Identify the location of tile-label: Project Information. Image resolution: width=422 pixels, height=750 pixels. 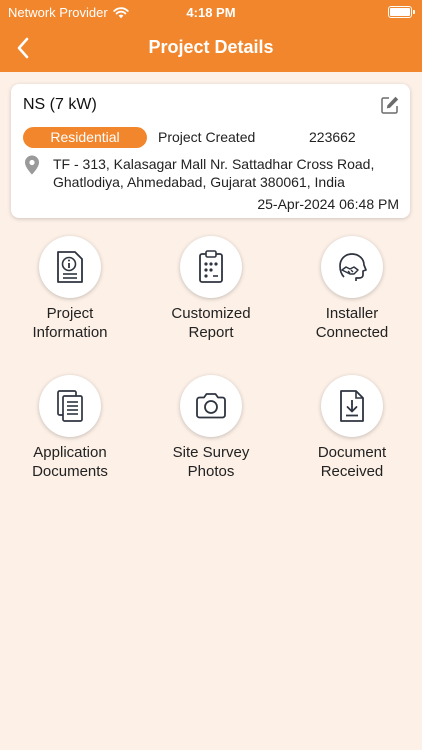
(70, 323).